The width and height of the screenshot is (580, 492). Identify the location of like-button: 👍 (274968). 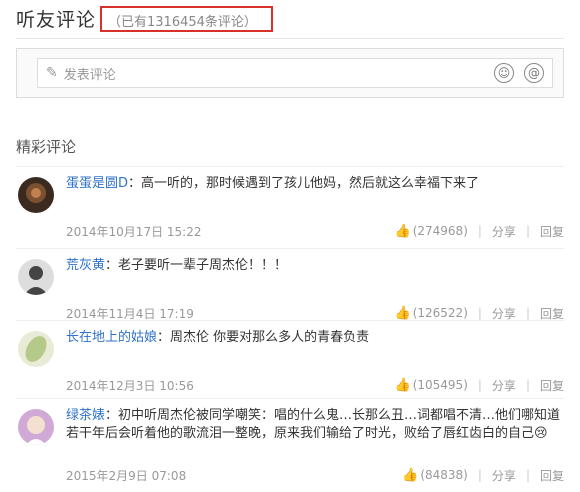
(431, 231).